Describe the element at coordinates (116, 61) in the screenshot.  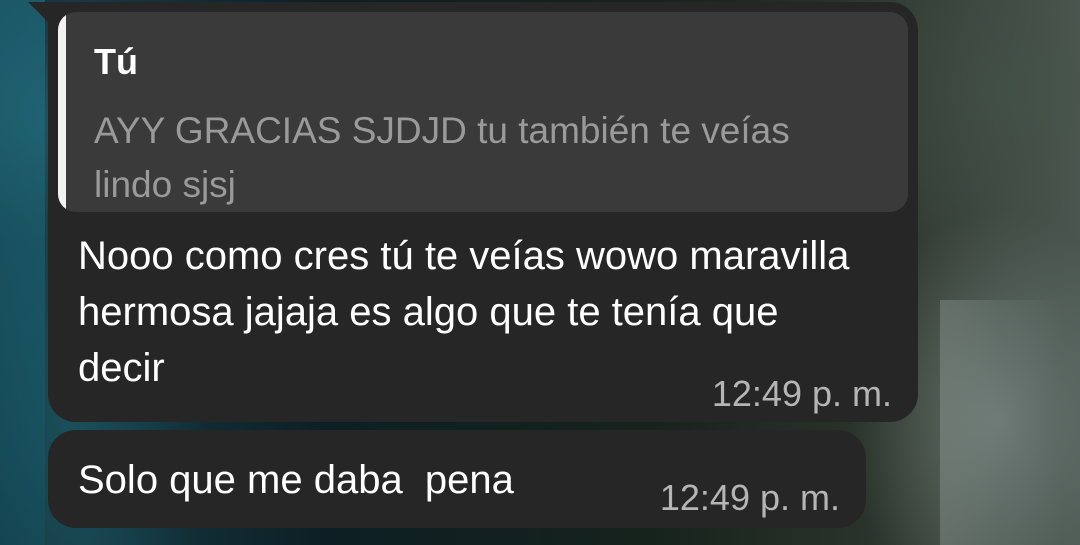
I see `quoted-message-author: Tú` at that location.